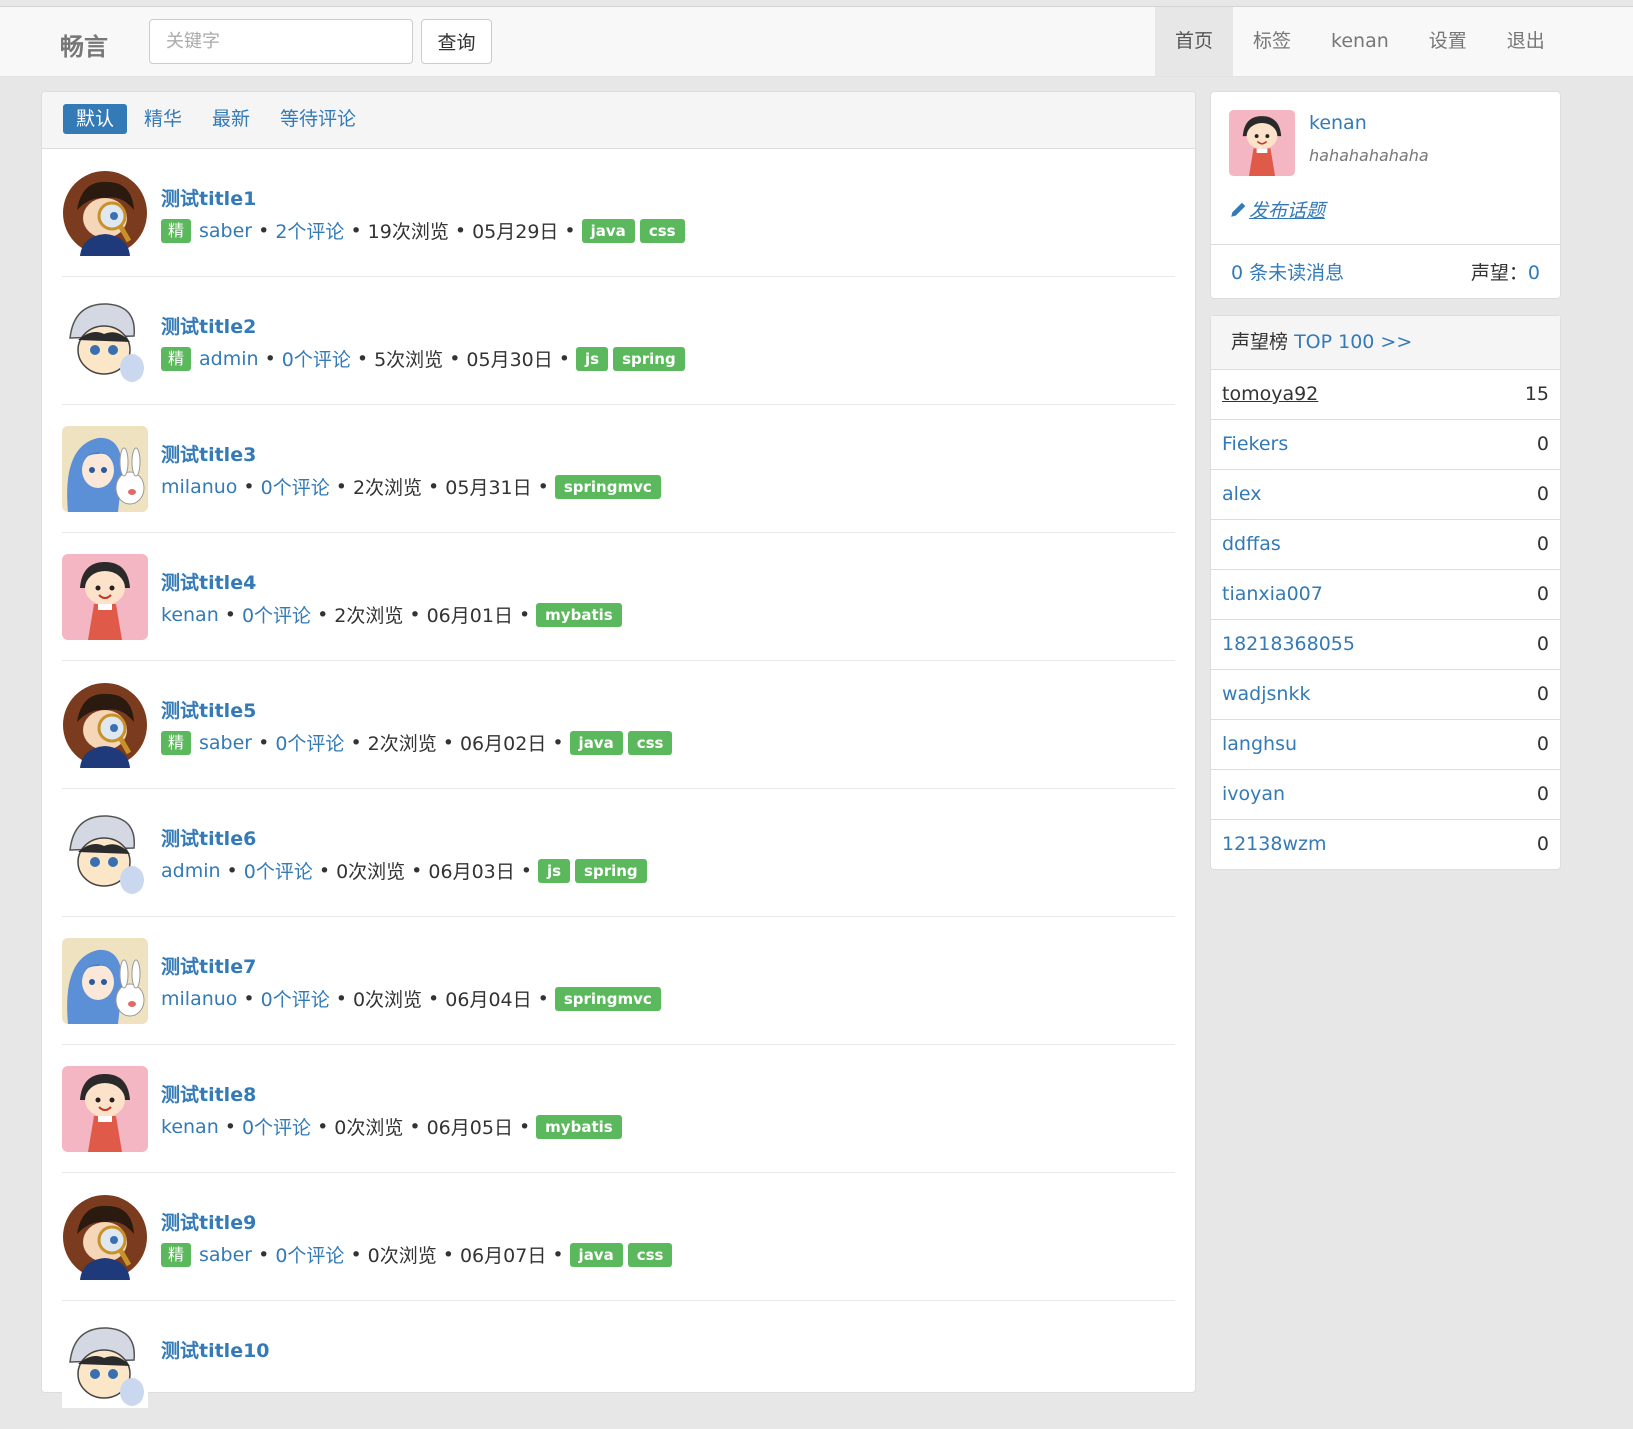 Image resolution: width=1633 pixels, height=1429 pixels. What do you see at coordinates (208, 325) in the screenshot?
I see `topic-title-link: 测试title2` at bounding box center [208, 325].